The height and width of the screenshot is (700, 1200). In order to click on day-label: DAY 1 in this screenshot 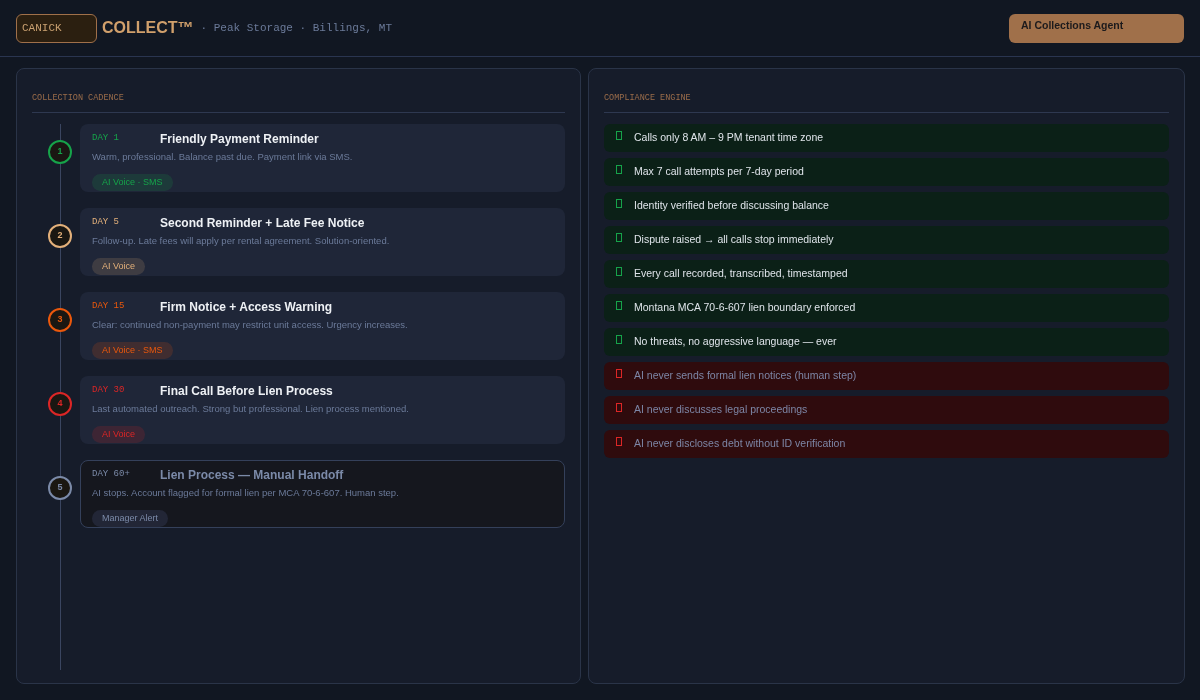, I will do `click(106, 138)`.